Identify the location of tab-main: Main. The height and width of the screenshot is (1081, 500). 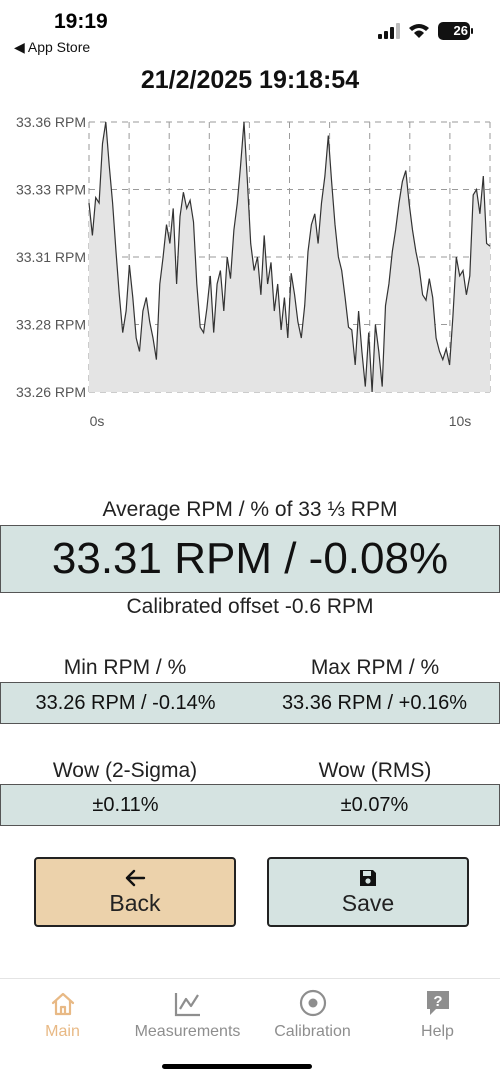
(62, 1013).